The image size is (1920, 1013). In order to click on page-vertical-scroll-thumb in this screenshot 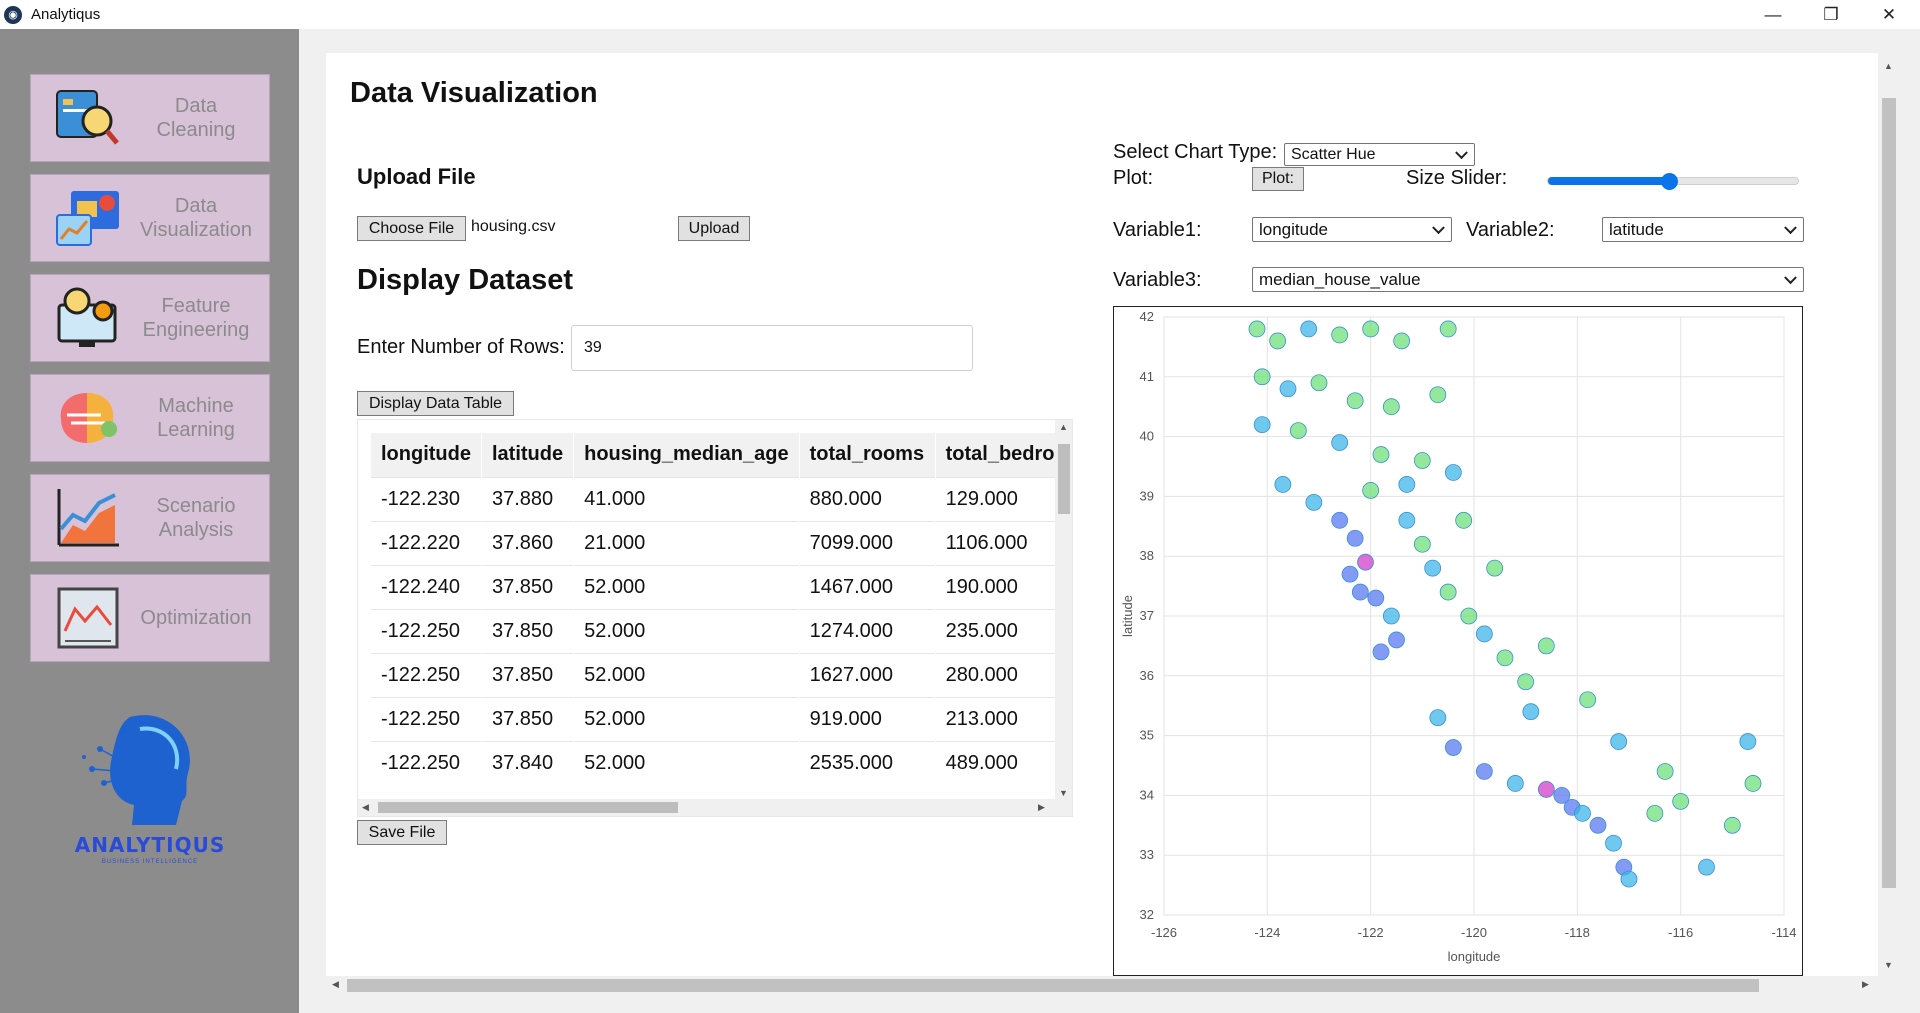, I will do `click(1889, 493)`.